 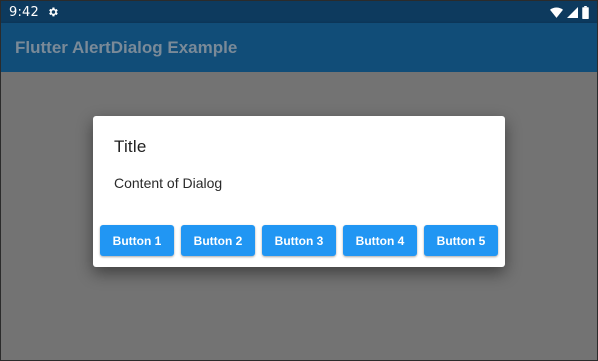 I want to click on battery-icon, so click(x=585, y=12).